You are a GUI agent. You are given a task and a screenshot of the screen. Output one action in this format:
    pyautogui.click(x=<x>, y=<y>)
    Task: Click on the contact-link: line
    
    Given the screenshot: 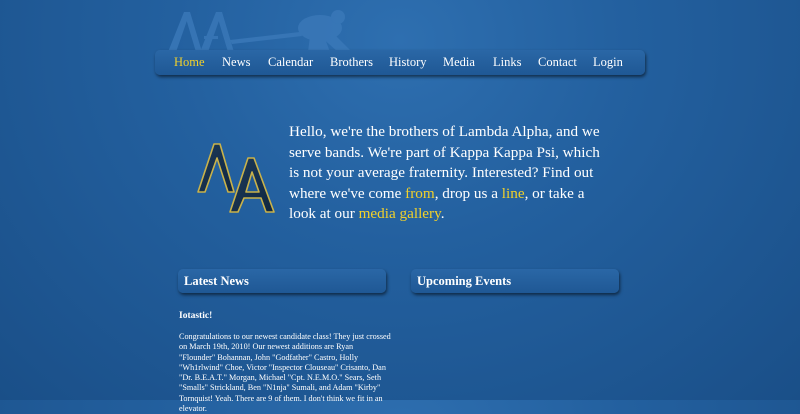 What is the action you would take?
    pyautogui.click(x=513, y=193)
    